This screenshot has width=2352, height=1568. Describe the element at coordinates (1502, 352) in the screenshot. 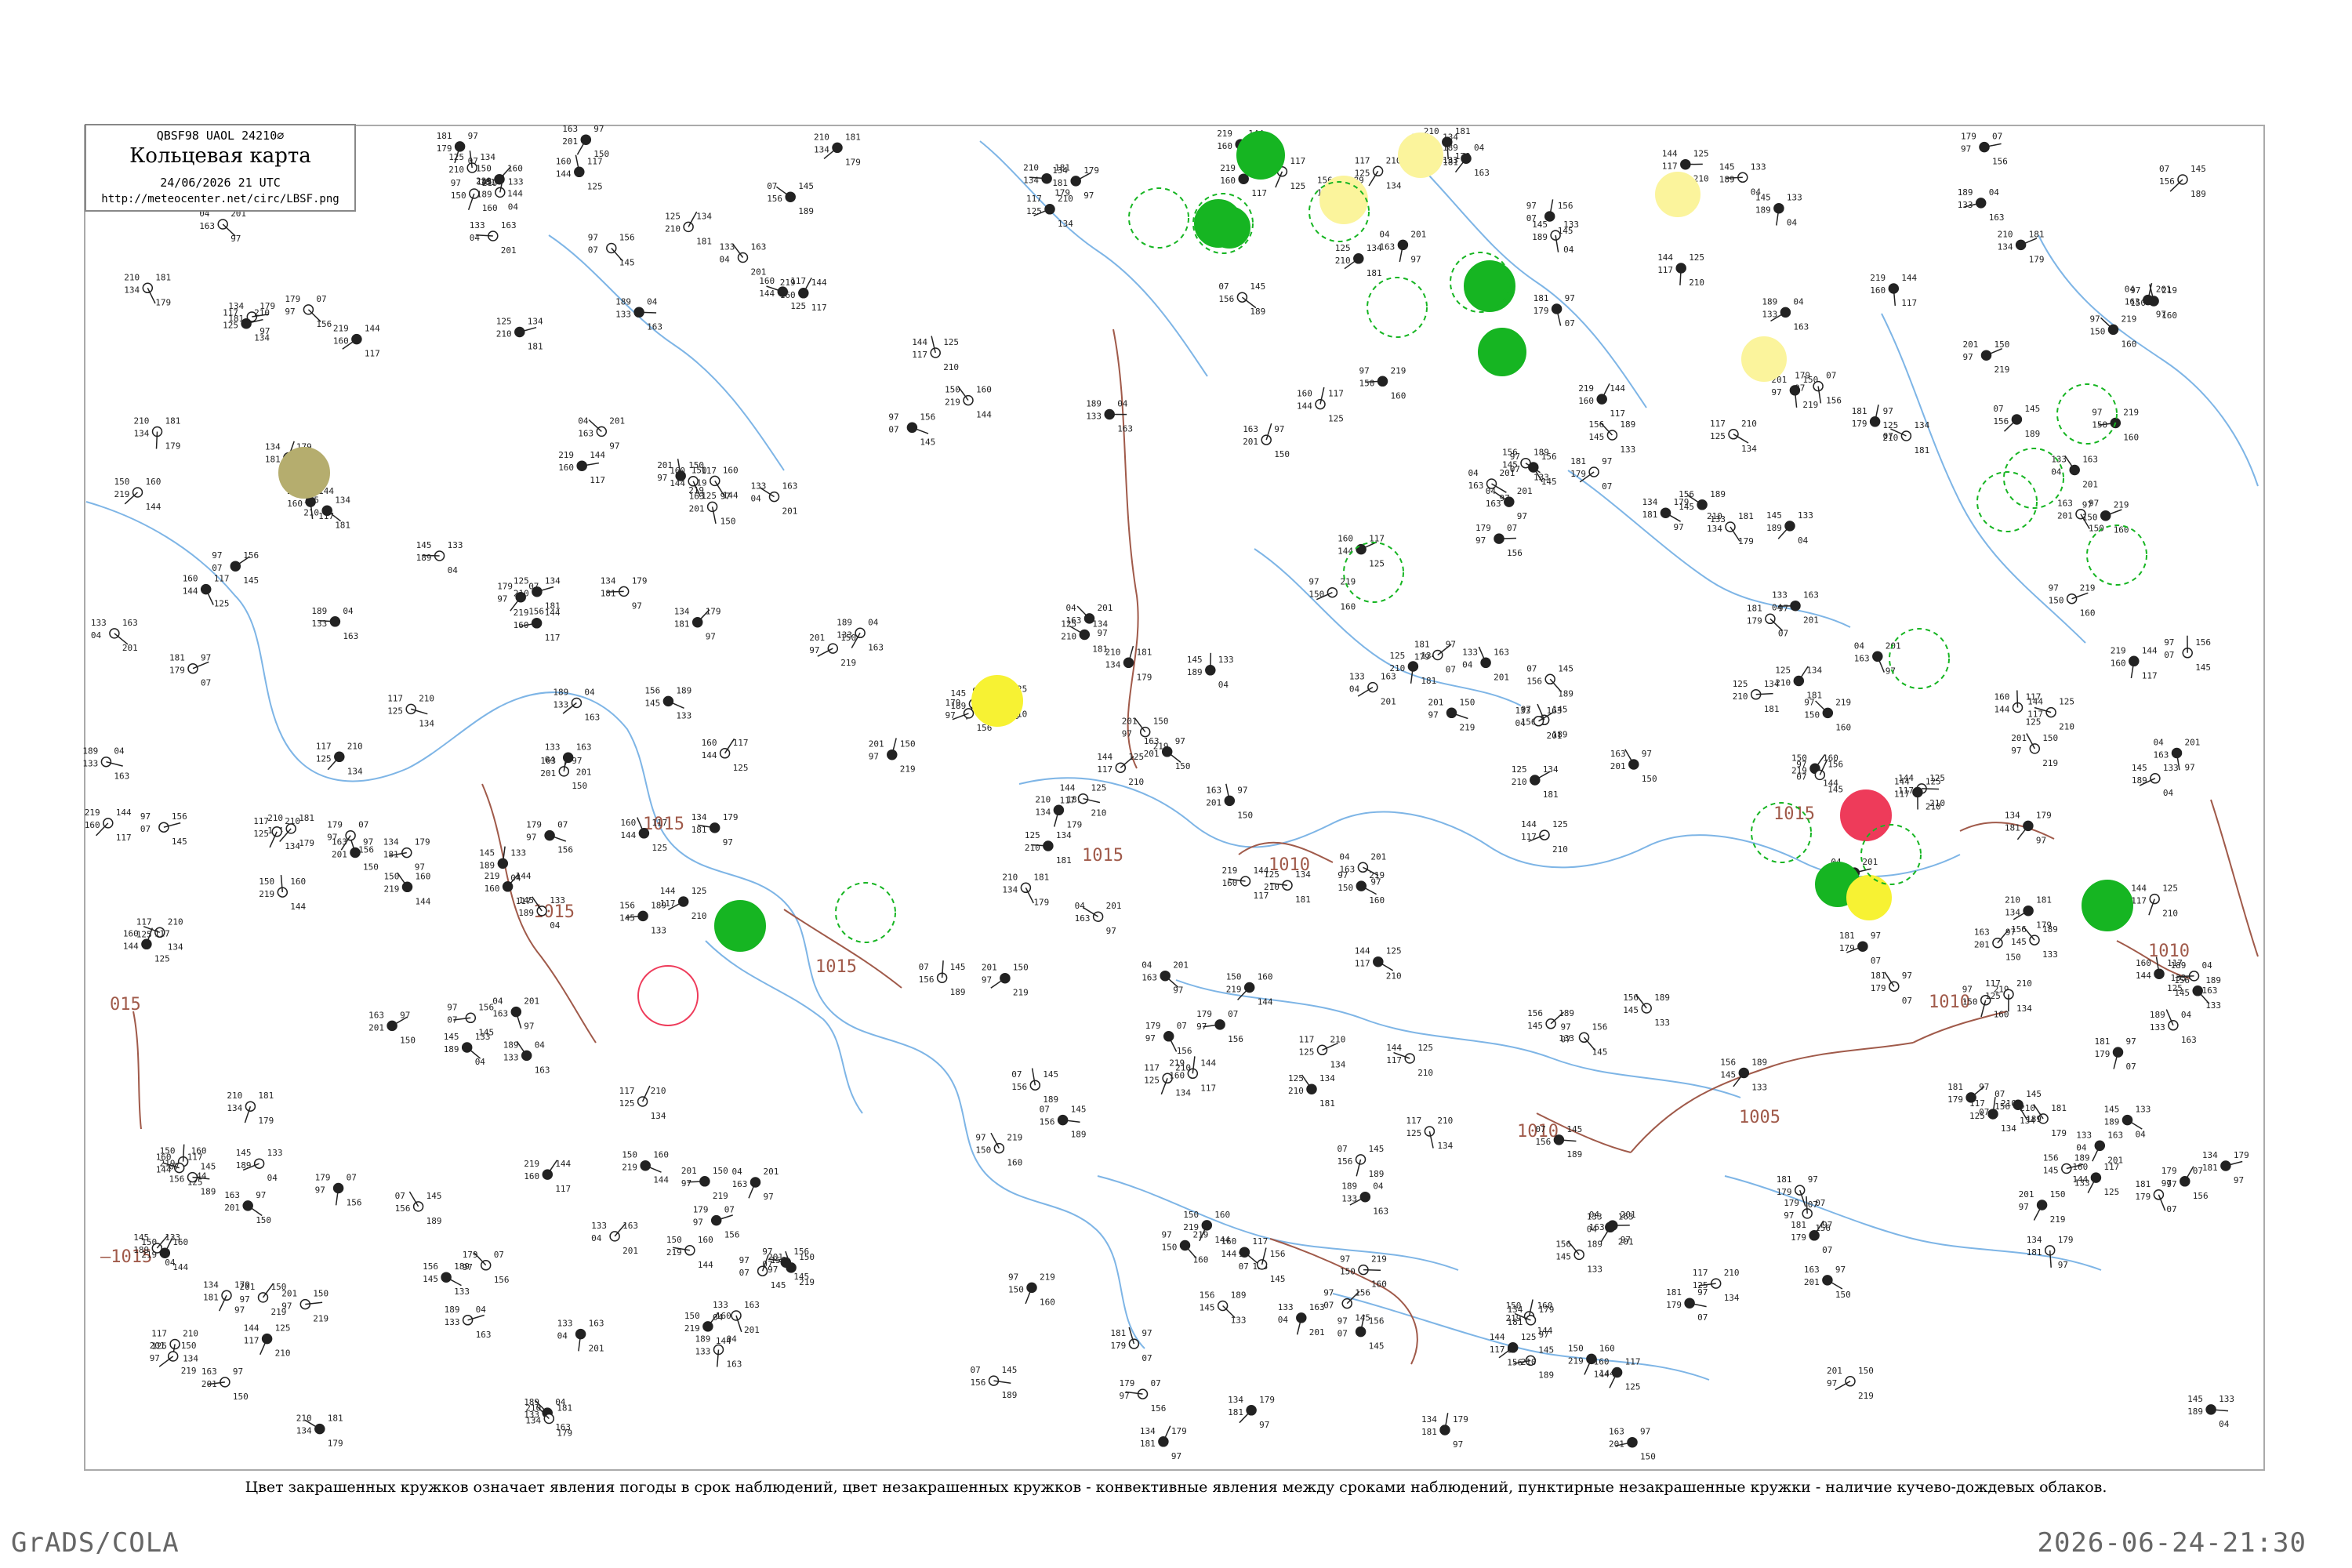

I see `weather-circle-green` at that location.